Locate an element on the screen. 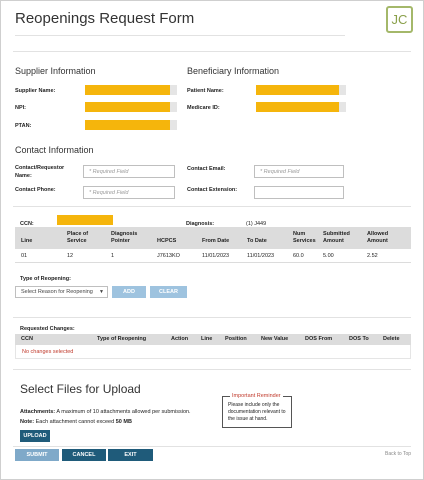  column-header: DOS From is located at coordinates (319, 339).